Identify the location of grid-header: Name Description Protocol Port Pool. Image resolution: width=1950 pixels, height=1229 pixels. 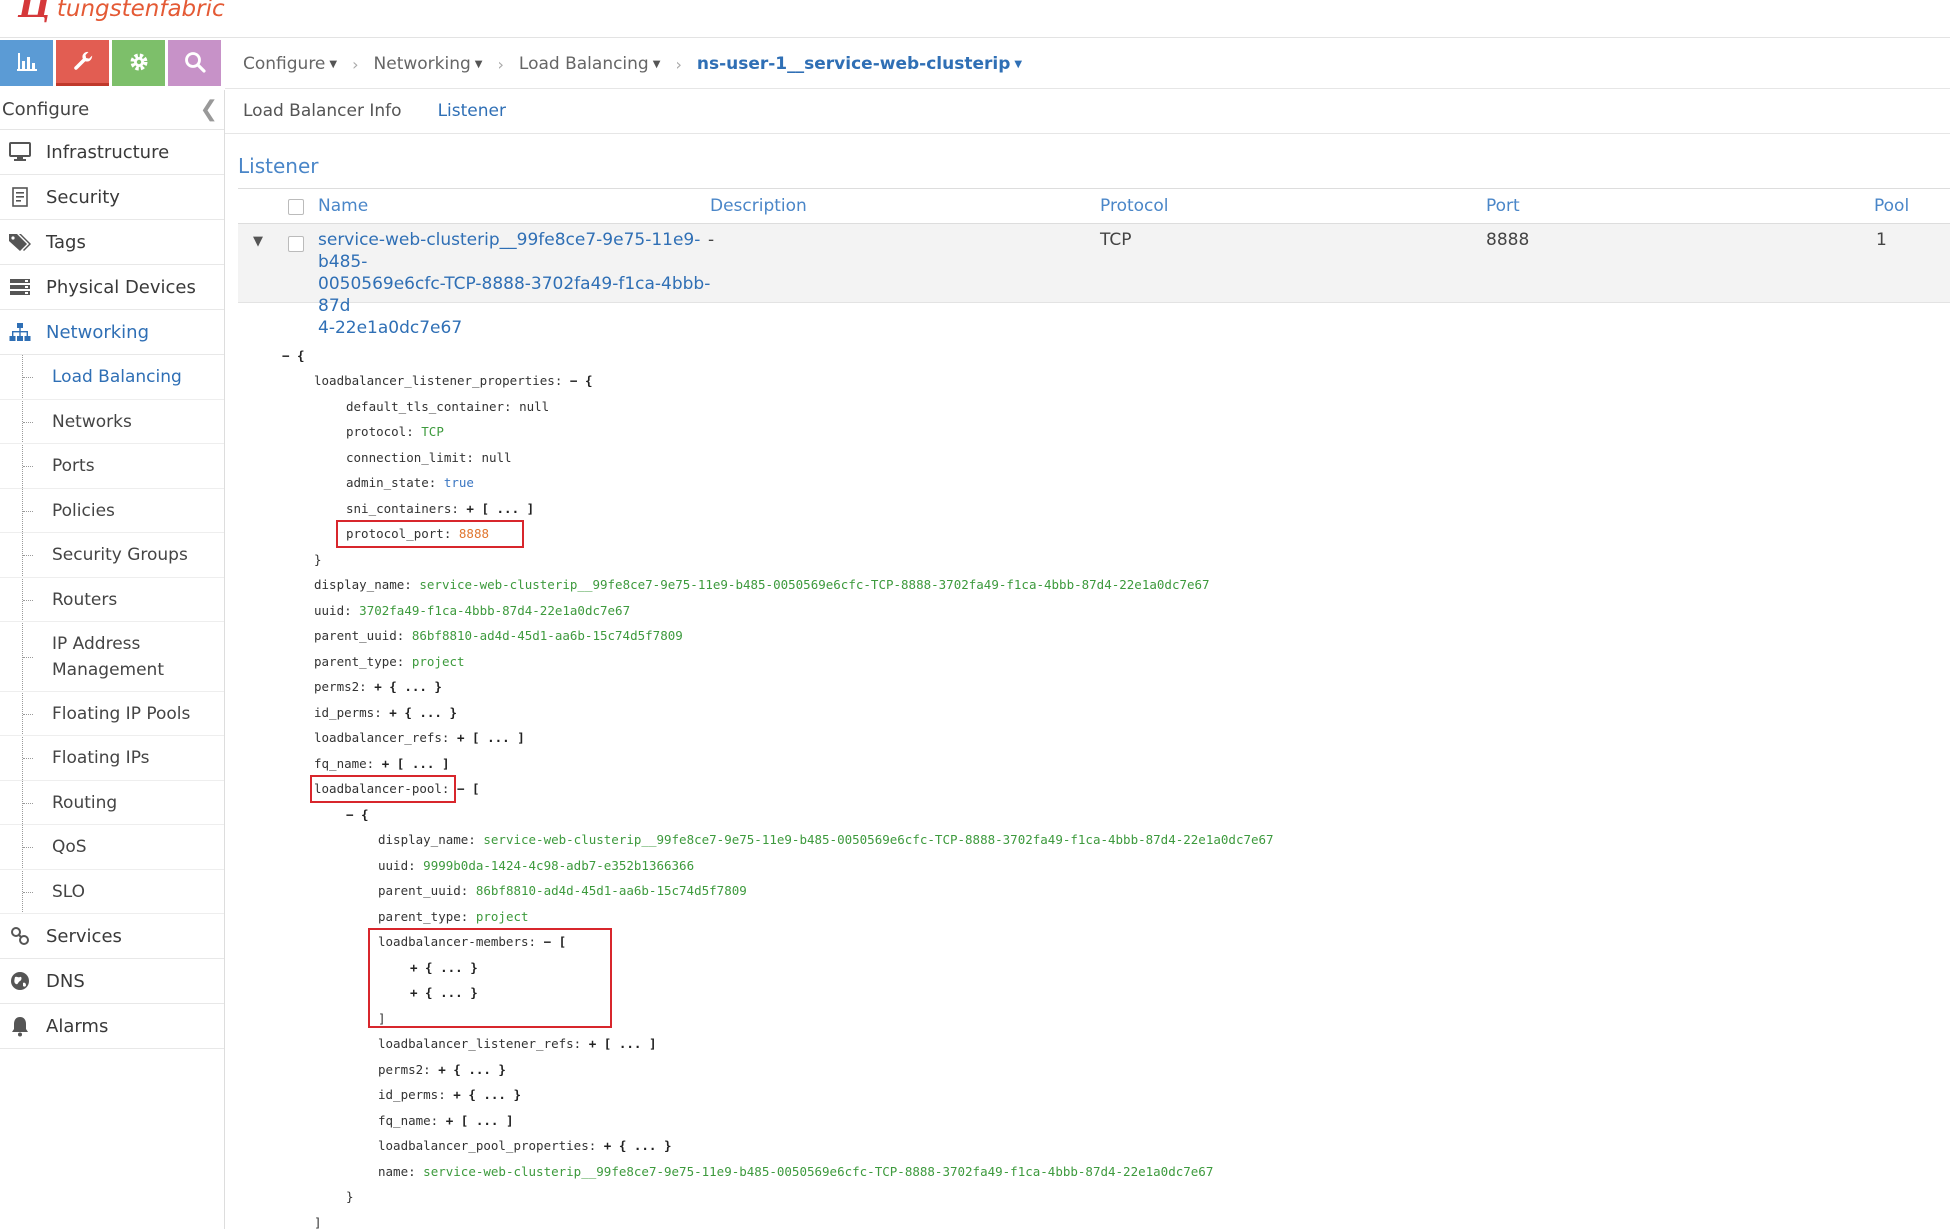
(1094, 206).